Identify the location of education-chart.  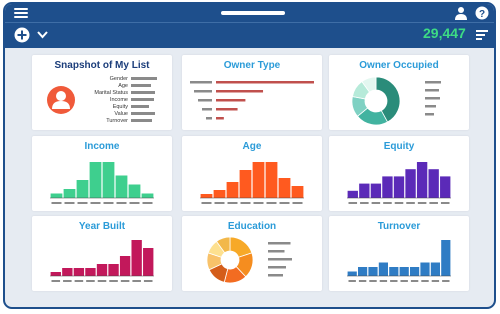
(249, 260).